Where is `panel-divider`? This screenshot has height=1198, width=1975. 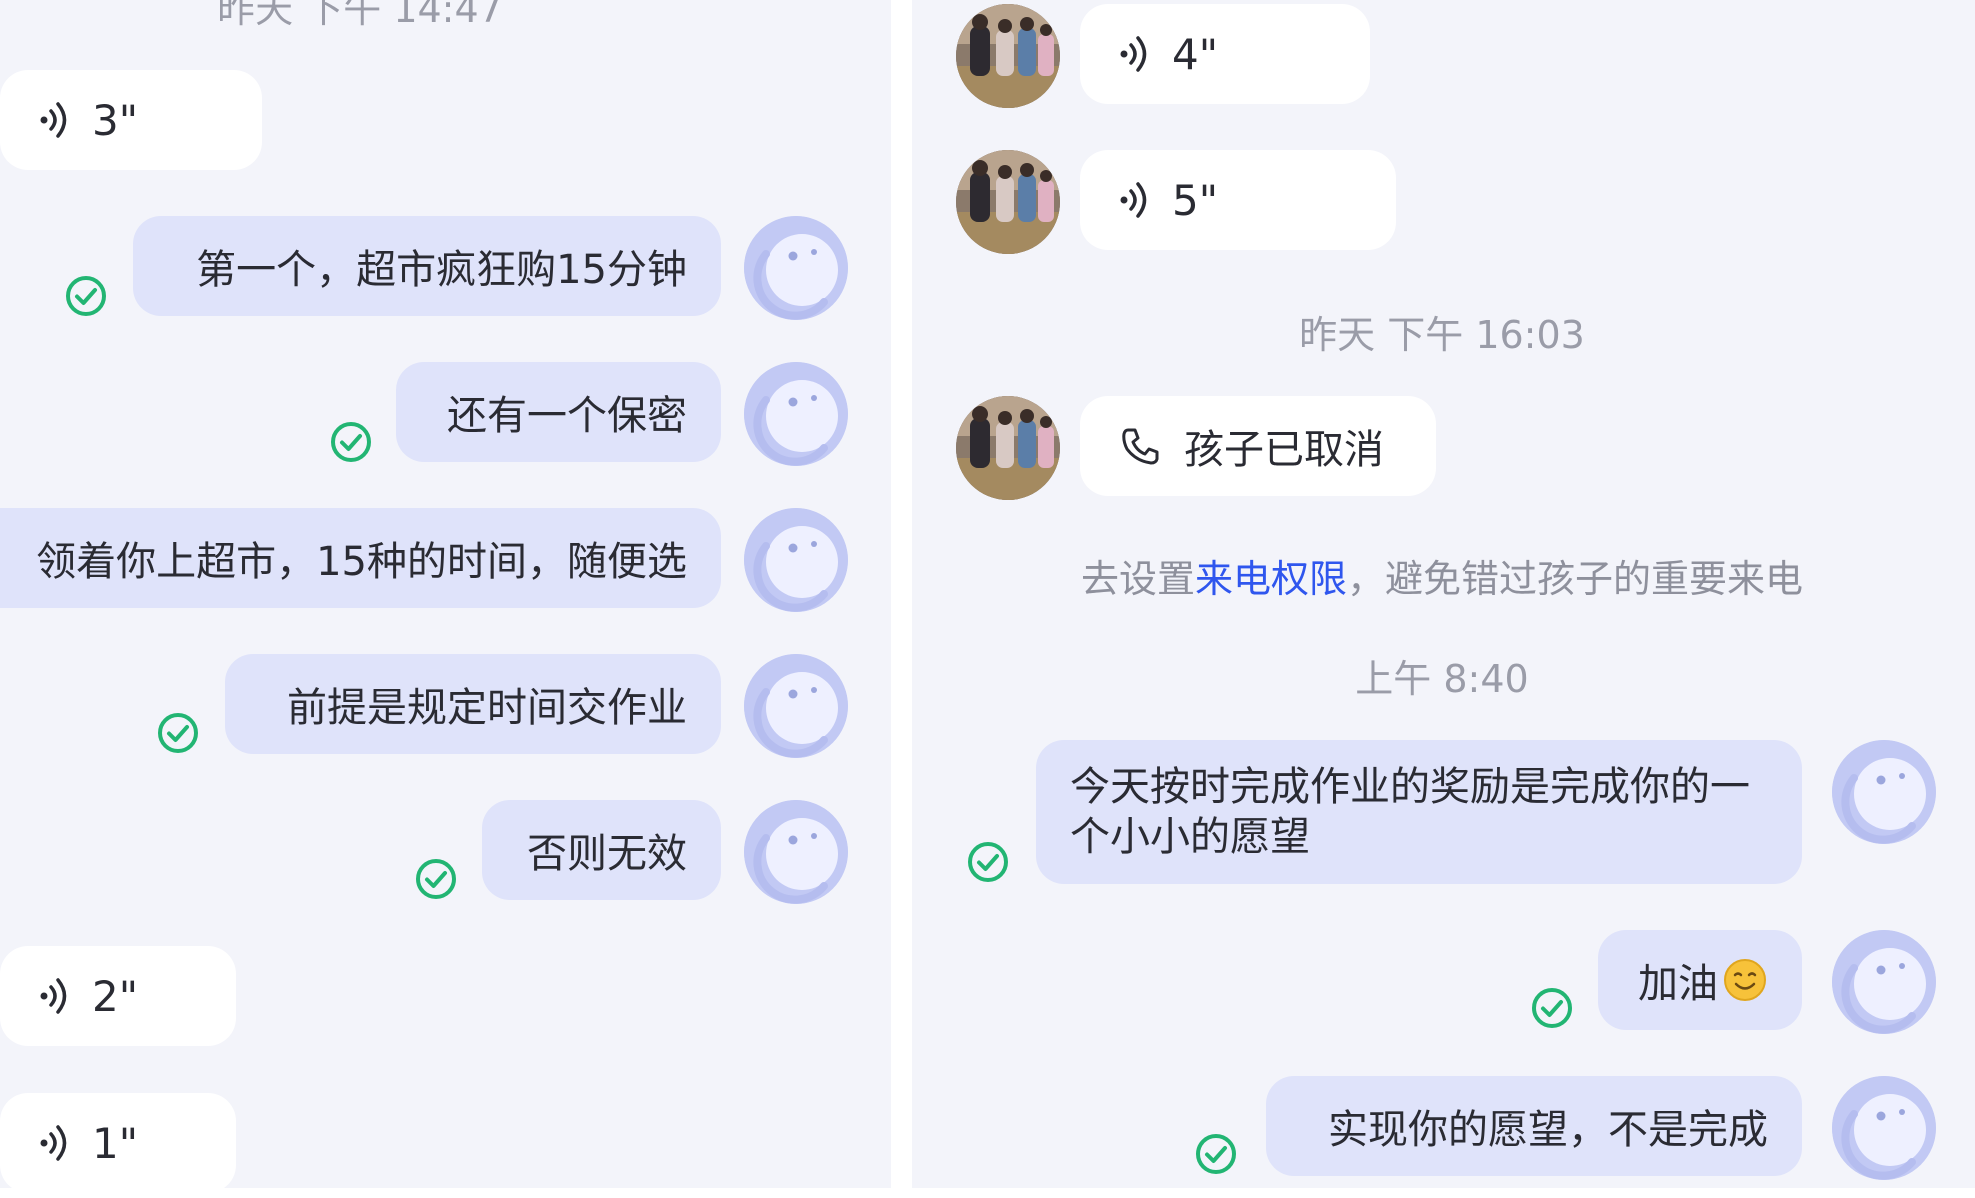
panel-divider is located at coordinates (901, 599).